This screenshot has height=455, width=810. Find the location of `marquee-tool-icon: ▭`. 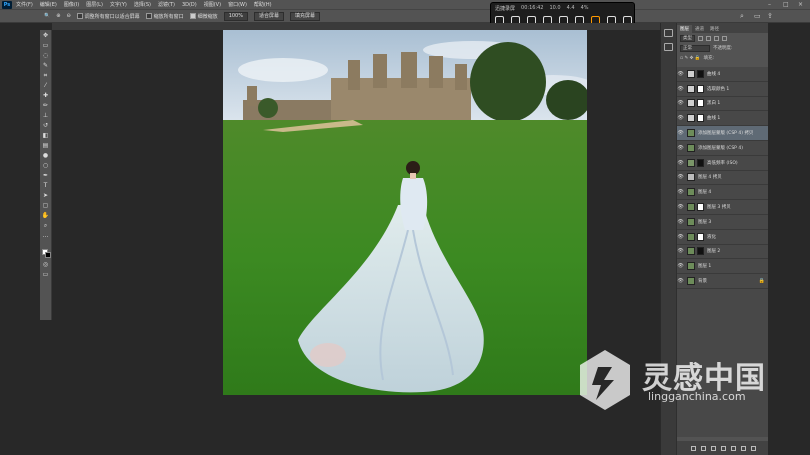

marquee-tool-icon: ▭ is located at coordinates (46, 45).